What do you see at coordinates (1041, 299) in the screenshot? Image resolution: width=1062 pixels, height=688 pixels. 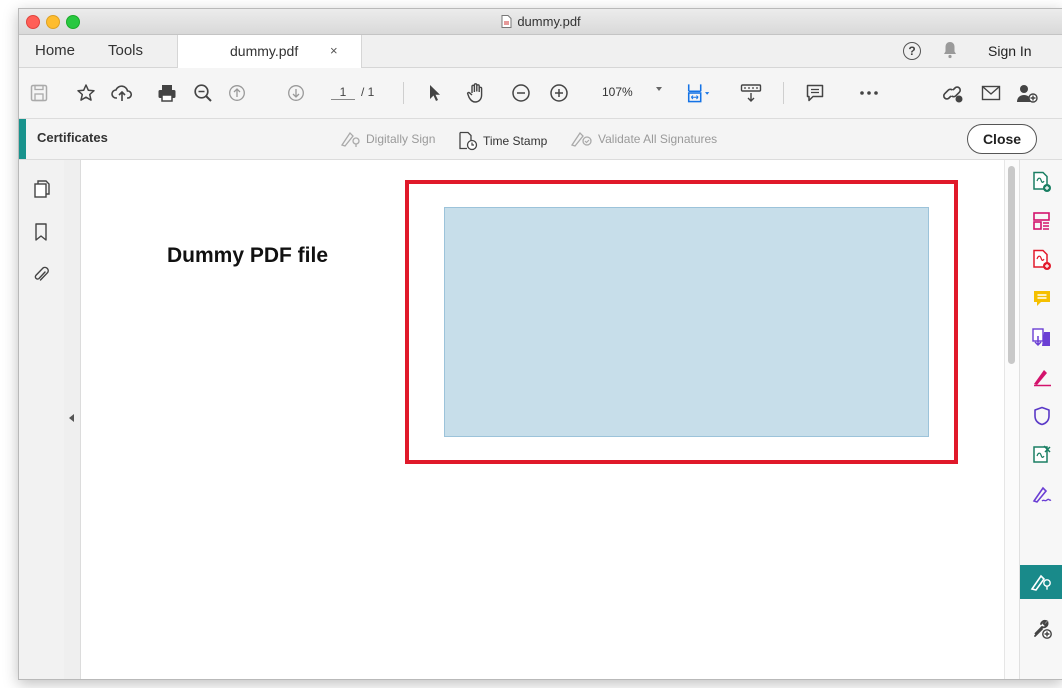 I see `comment-tool-icon` at bounding box center [1041, 299].